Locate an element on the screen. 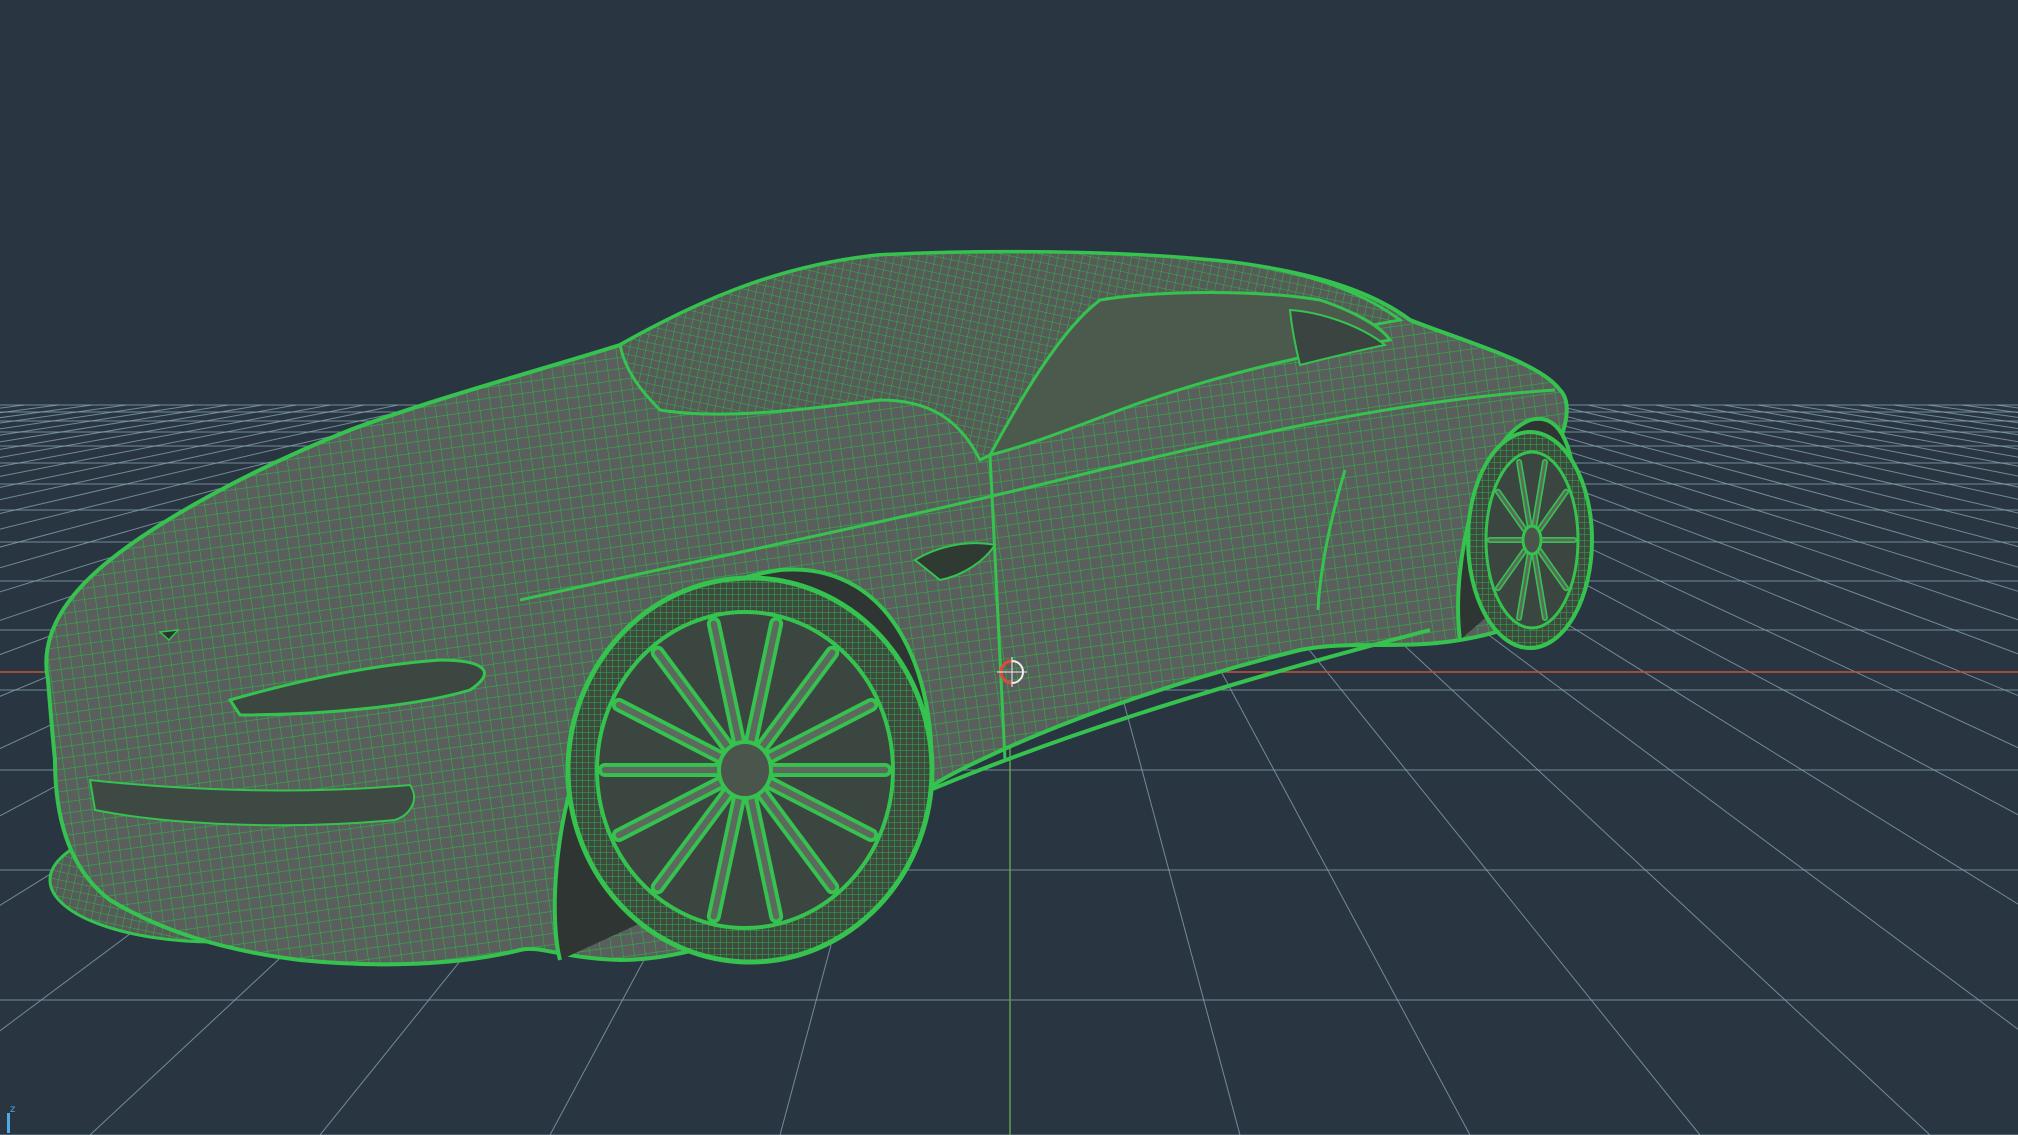 This screenshot has height=1135, width=2018. axis-z-icon is located at coordinates (8, 1123).